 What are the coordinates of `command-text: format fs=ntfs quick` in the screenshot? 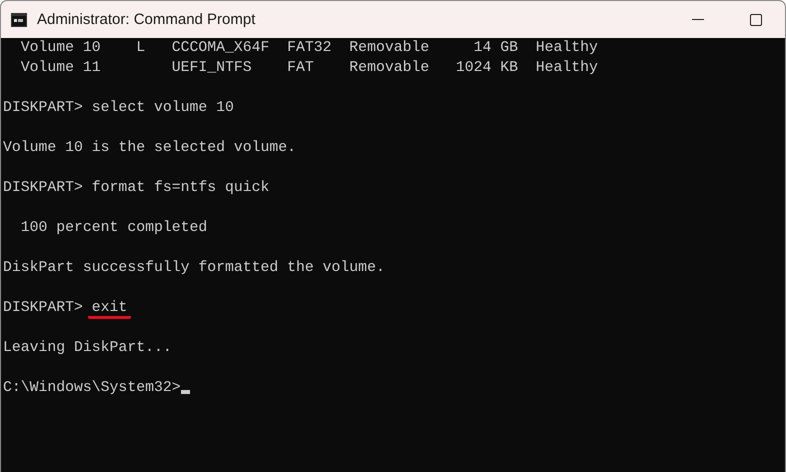 It's located at (181, 188).